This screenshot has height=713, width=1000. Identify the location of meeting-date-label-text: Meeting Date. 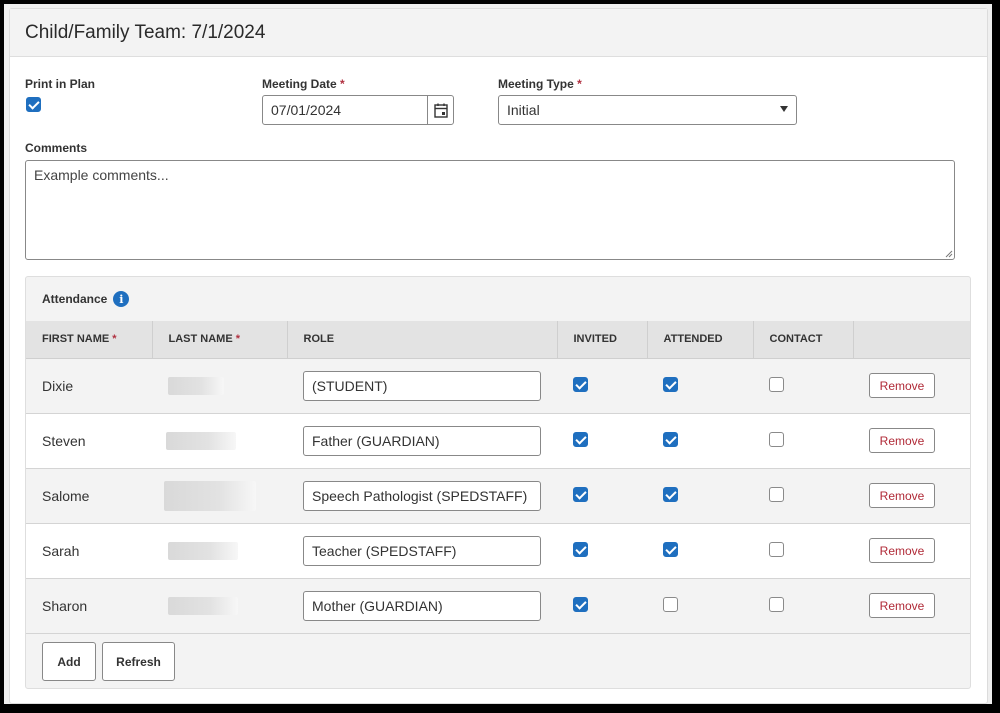
(299, 84).